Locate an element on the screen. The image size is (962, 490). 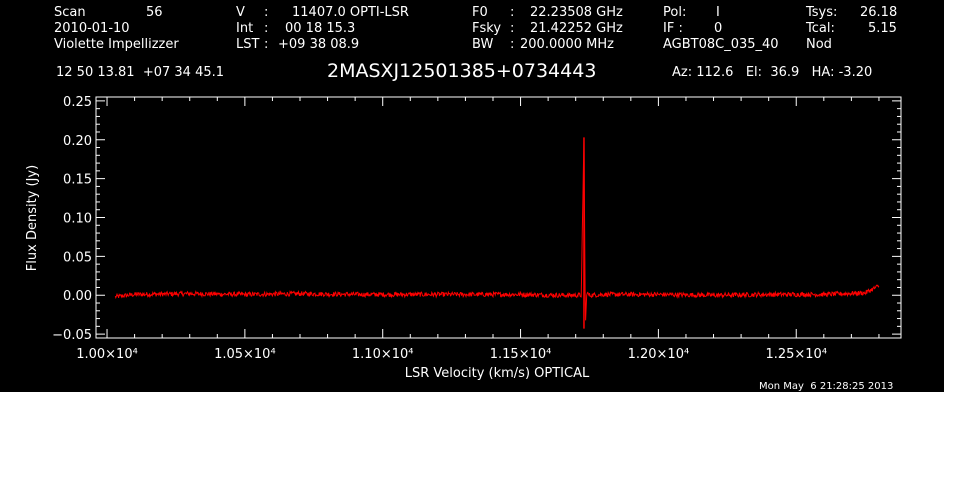
y-tick-label: 0.05 is located at coordinates (77, 257).